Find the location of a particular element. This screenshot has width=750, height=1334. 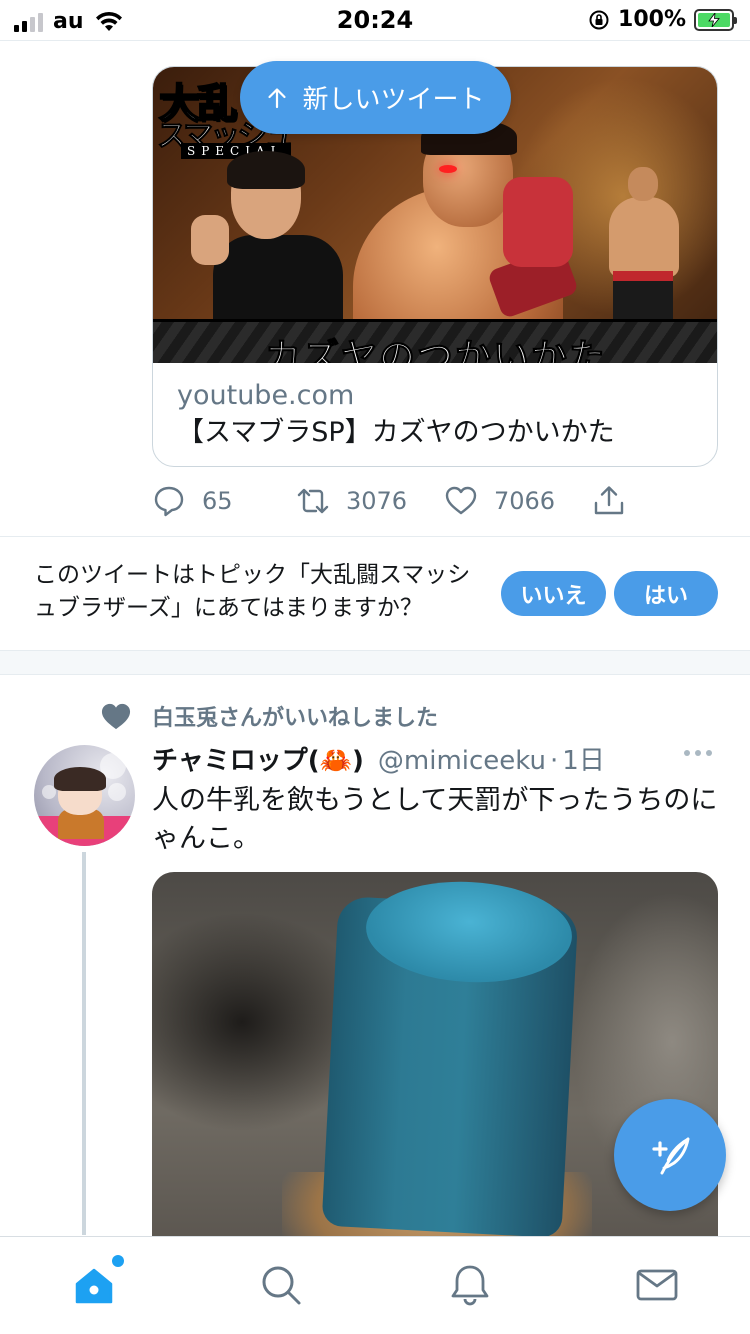

share-button is located at coordinates (609, 501).